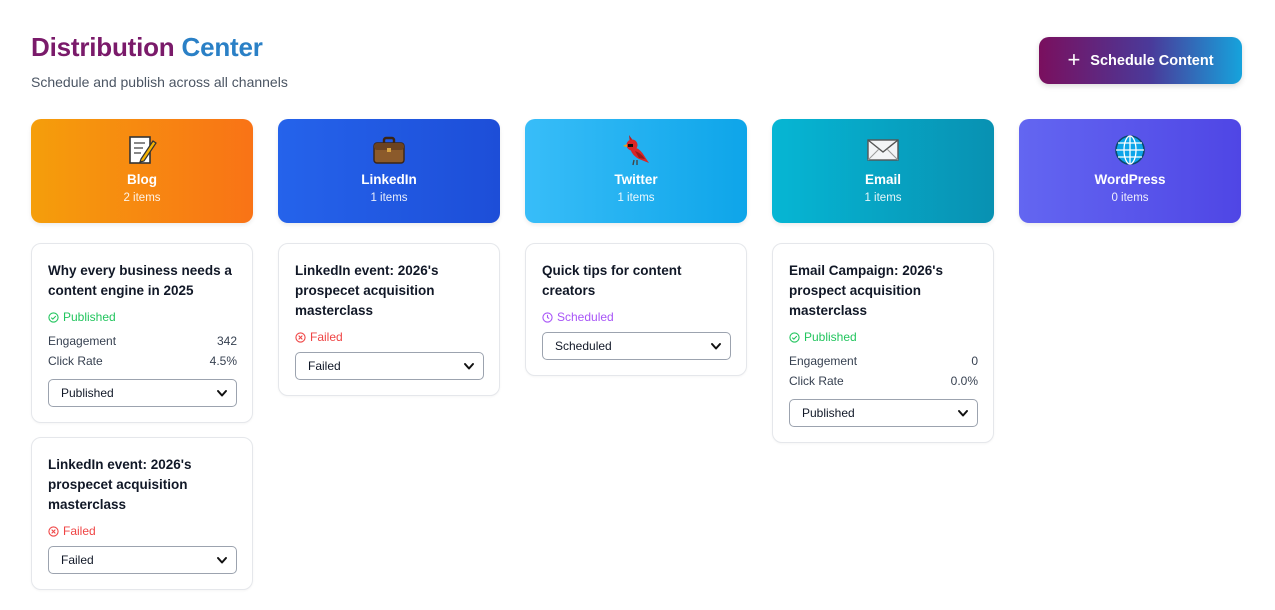  Describe the element at coordinates (636, 317) in the screenshot. I see `status-badge: Scheduled` at that location.